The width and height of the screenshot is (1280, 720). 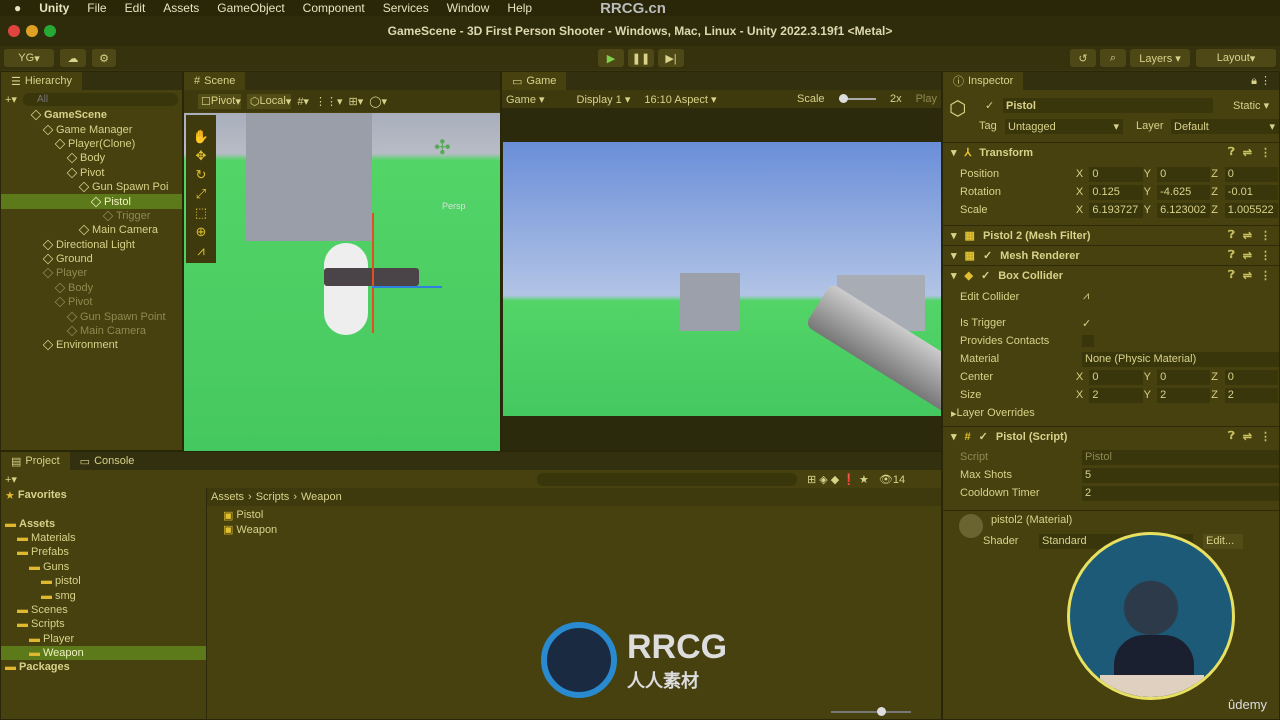 What do you see at coordinates (1083, 58) in the screenshot?
I see `history-icon: ↺` at bounding box center [1083, 58].